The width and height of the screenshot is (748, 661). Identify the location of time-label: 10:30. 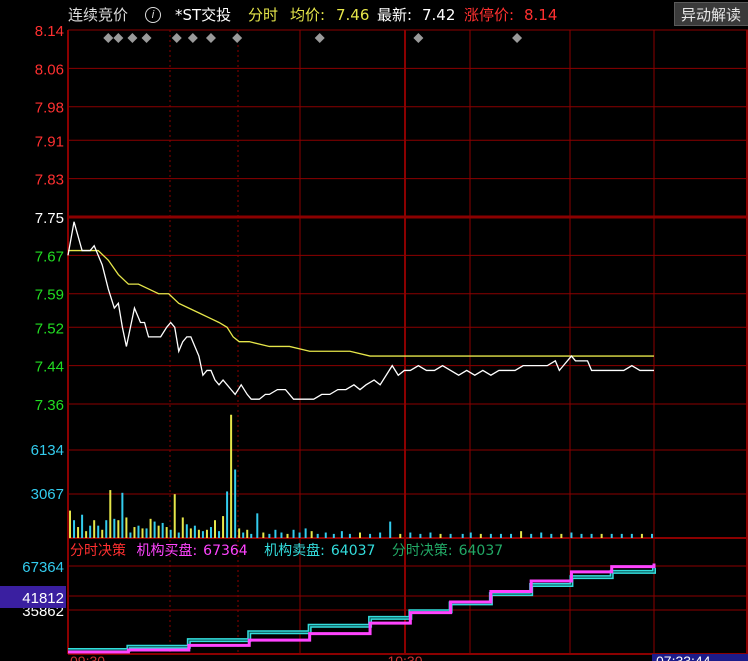
(404, 657).